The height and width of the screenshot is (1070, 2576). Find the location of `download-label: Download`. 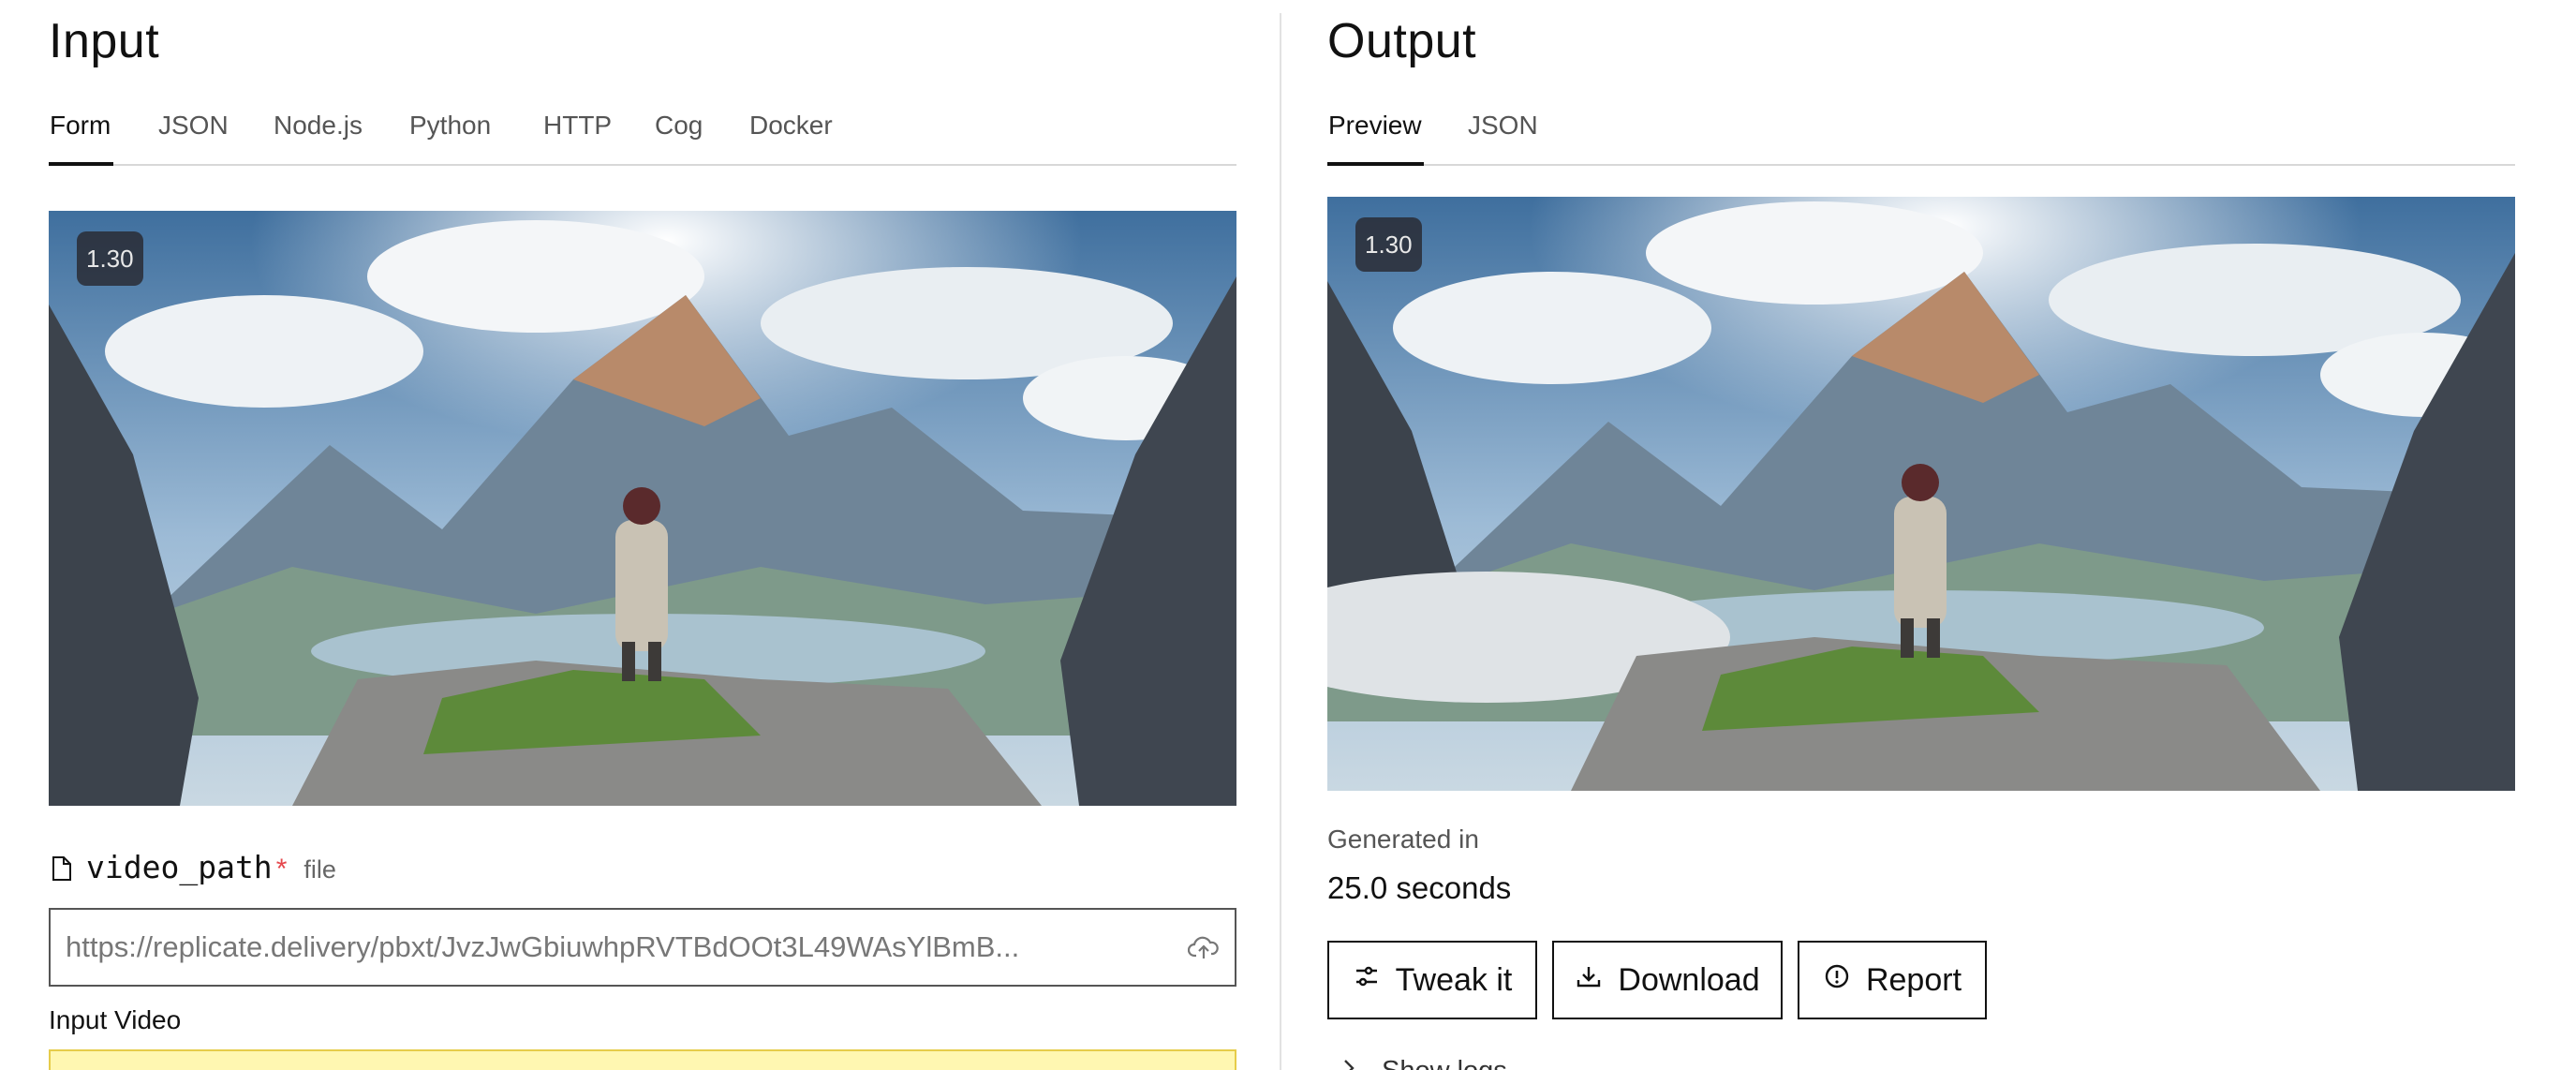

download-label: Download is located at coordinates (1689, 979).